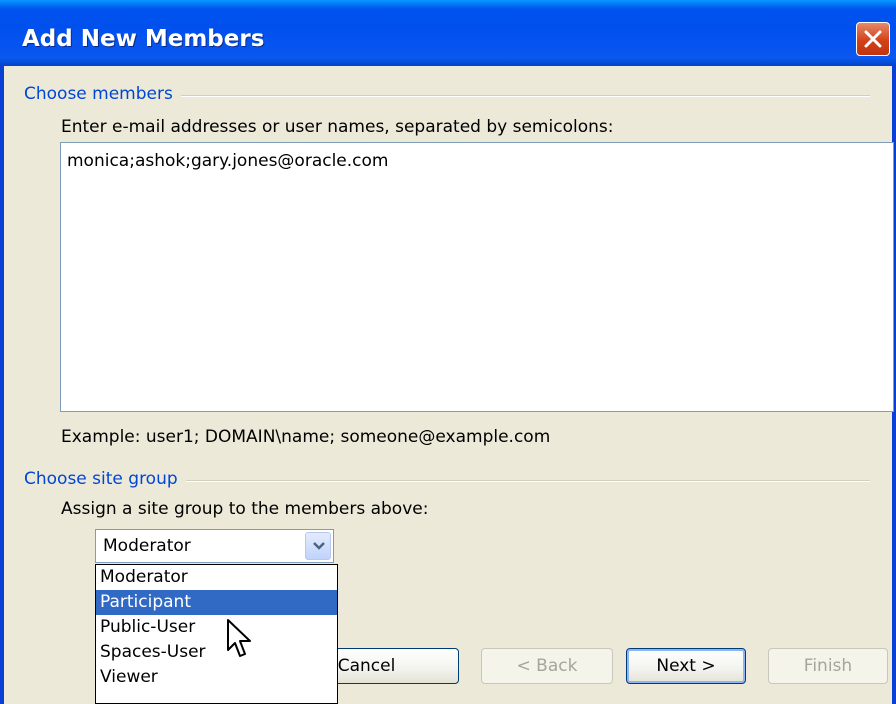 Image resolution: width=896 pixels, height=704 pixels. I want to click on choose-site-group-heading: Choose site group, so click(105, 479).